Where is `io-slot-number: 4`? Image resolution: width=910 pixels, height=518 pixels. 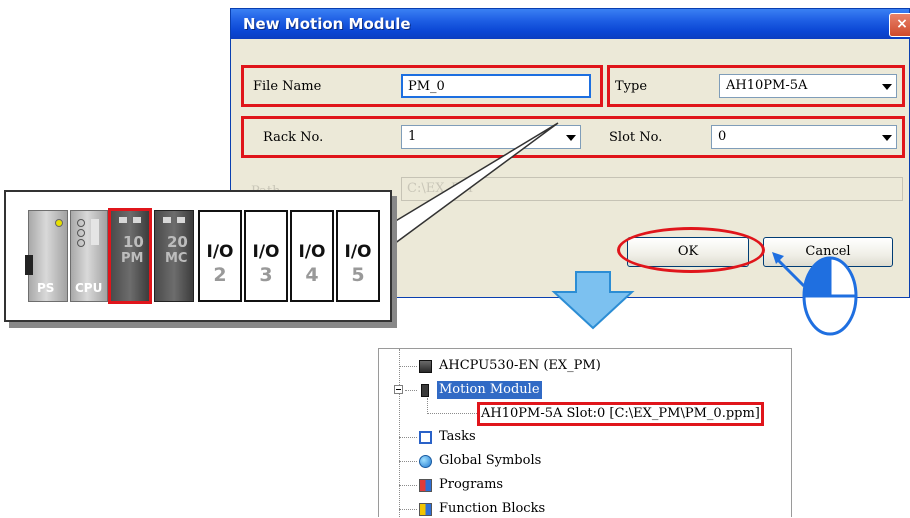
io-slot-number: 4 is located at coordinates (312, 275).